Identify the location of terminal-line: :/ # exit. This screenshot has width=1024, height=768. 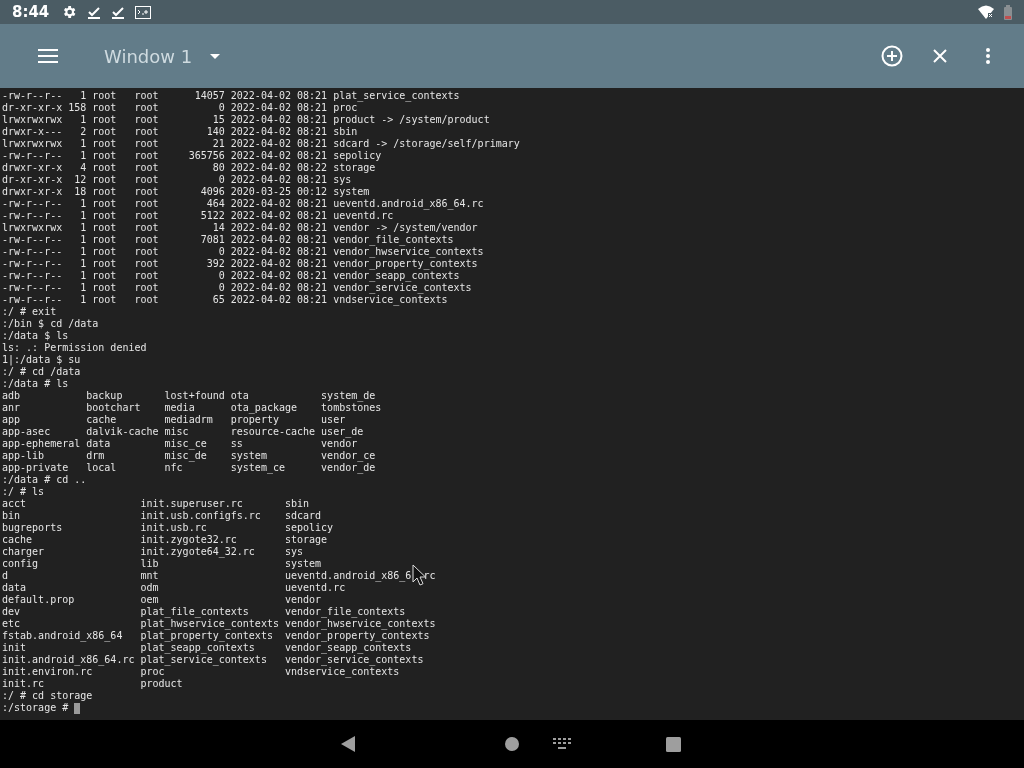
(29, 312).